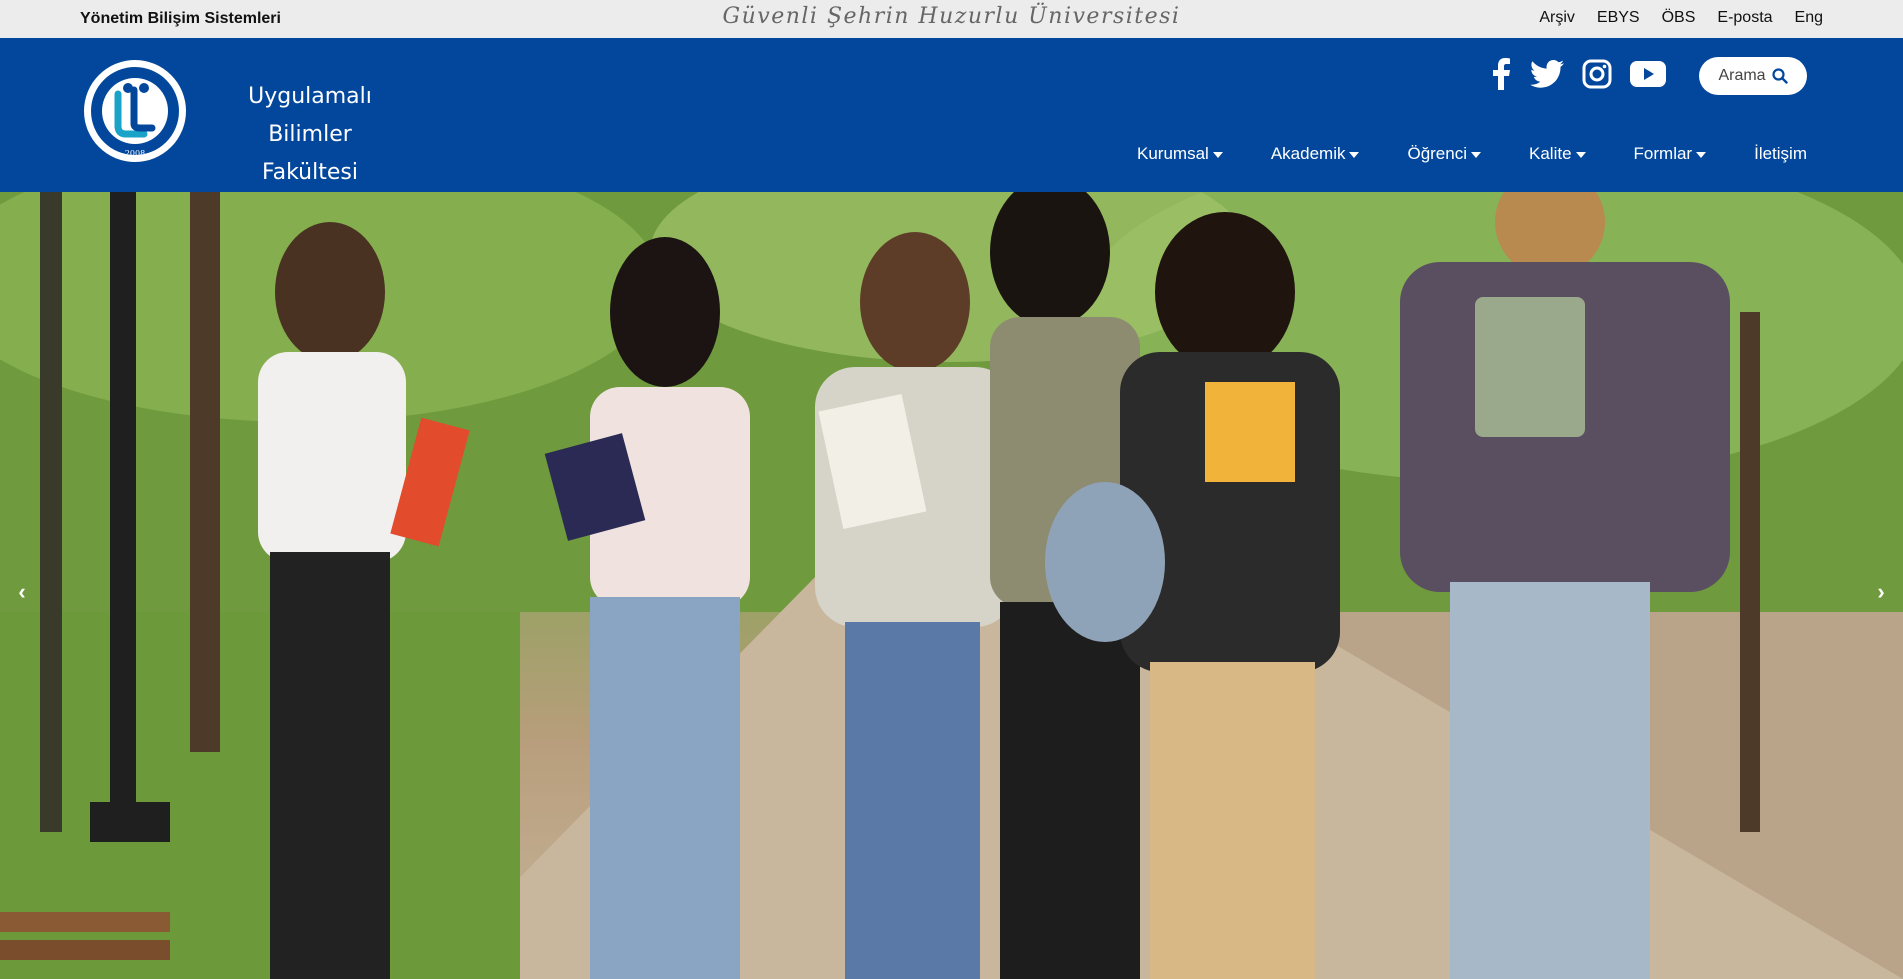 This screenshot has height=979, width=1903. Describe the element at coordinates (22, 592) in the screenshot. I see `slider-prev-arrow: ‹` at that location.